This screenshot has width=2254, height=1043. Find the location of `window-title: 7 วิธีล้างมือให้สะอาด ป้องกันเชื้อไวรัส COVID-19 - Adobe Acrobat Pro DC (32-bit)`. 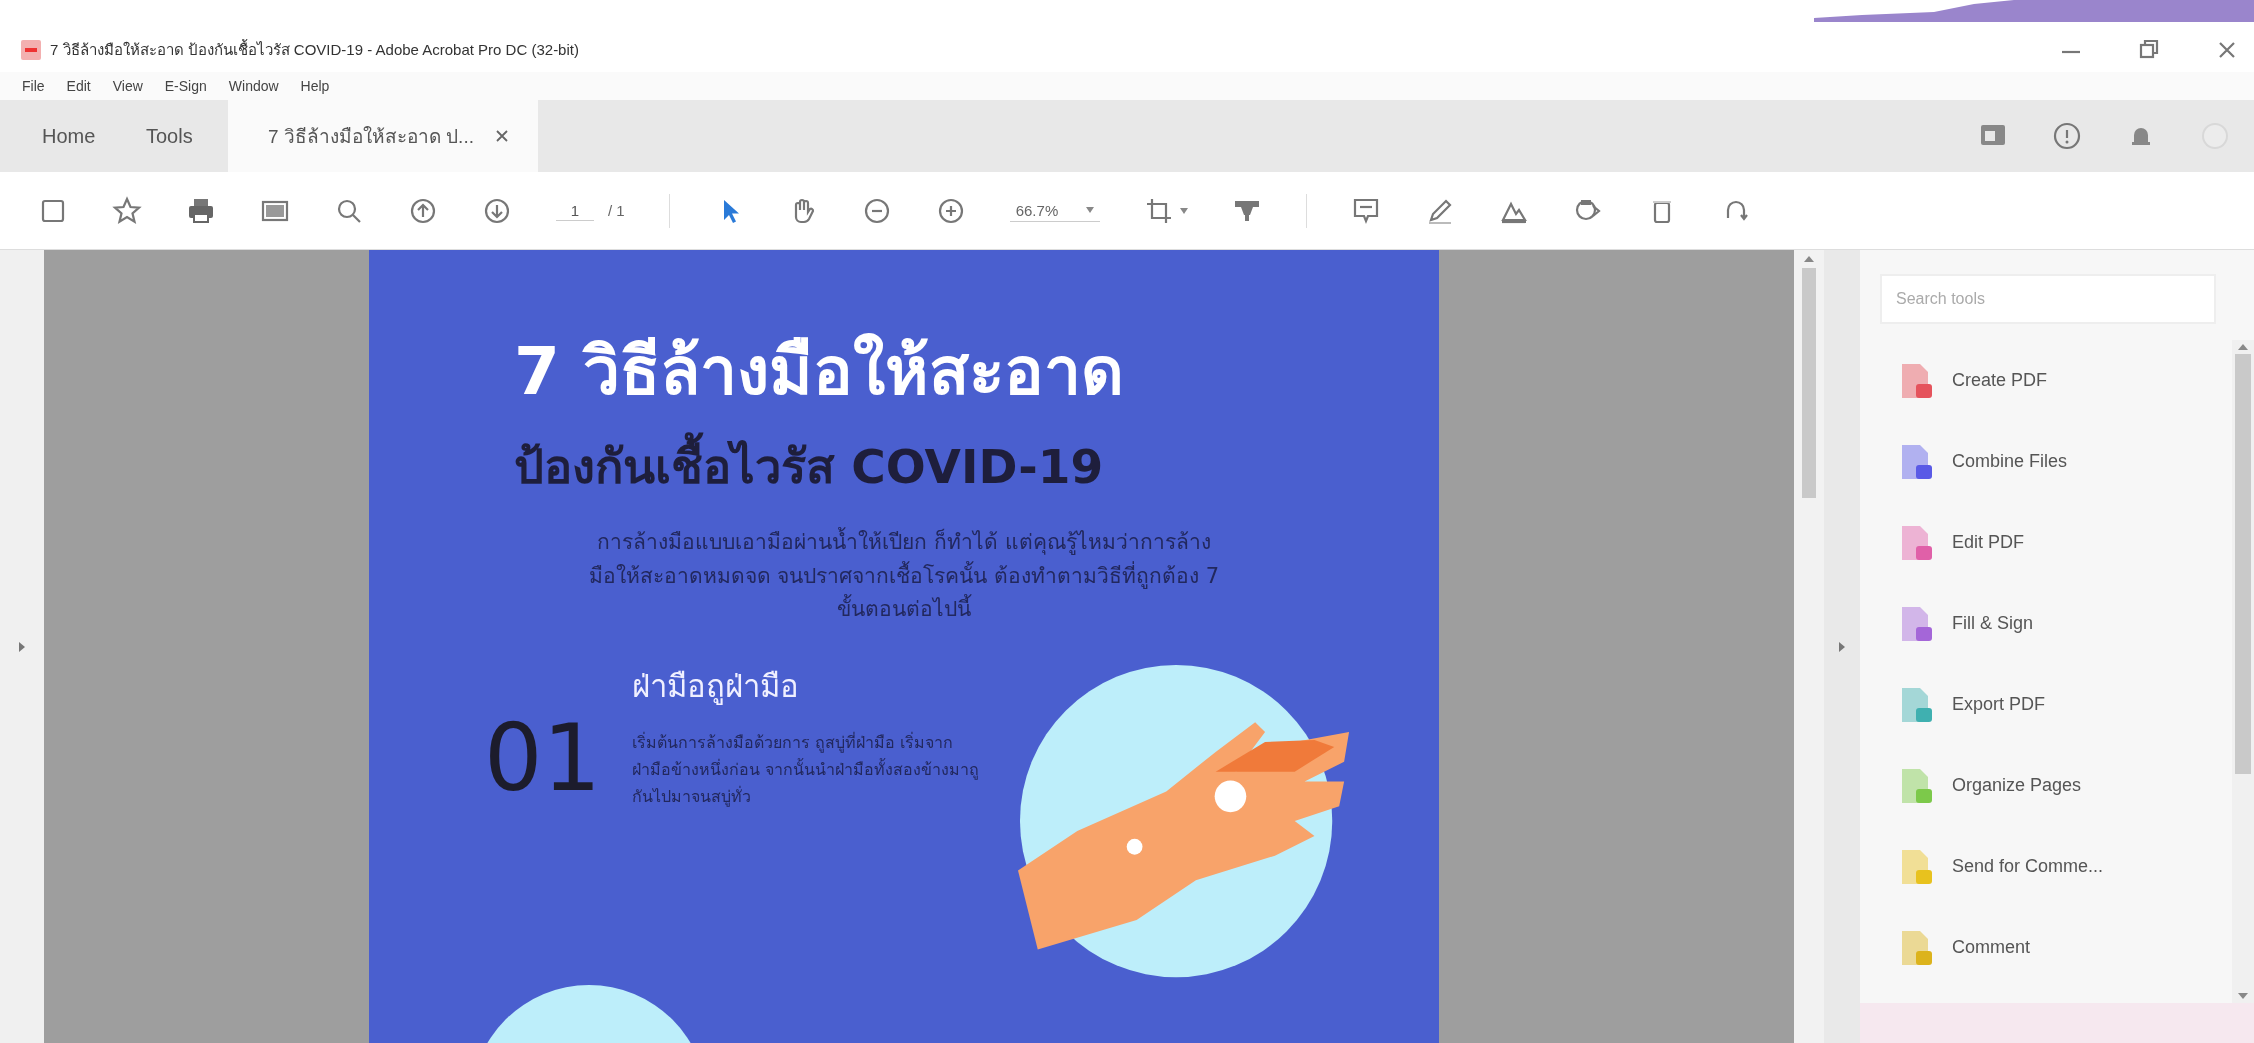

window-title: 7 วิธีล้างมือให้สะอาด ป้องกันเชื้อไวรัส COVID-19 - Adobe Acrobat Pro DC (32-bit) is located at coordinates (315, 49).